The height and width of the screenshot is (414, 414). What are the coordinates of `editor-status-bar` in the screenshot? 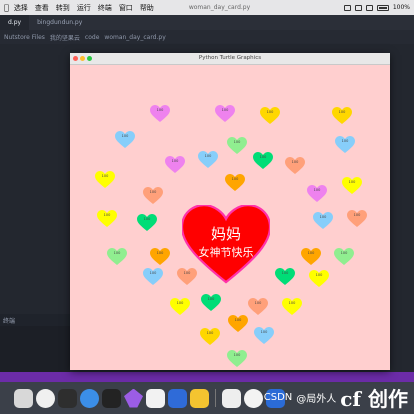 It's located at (207, 377).